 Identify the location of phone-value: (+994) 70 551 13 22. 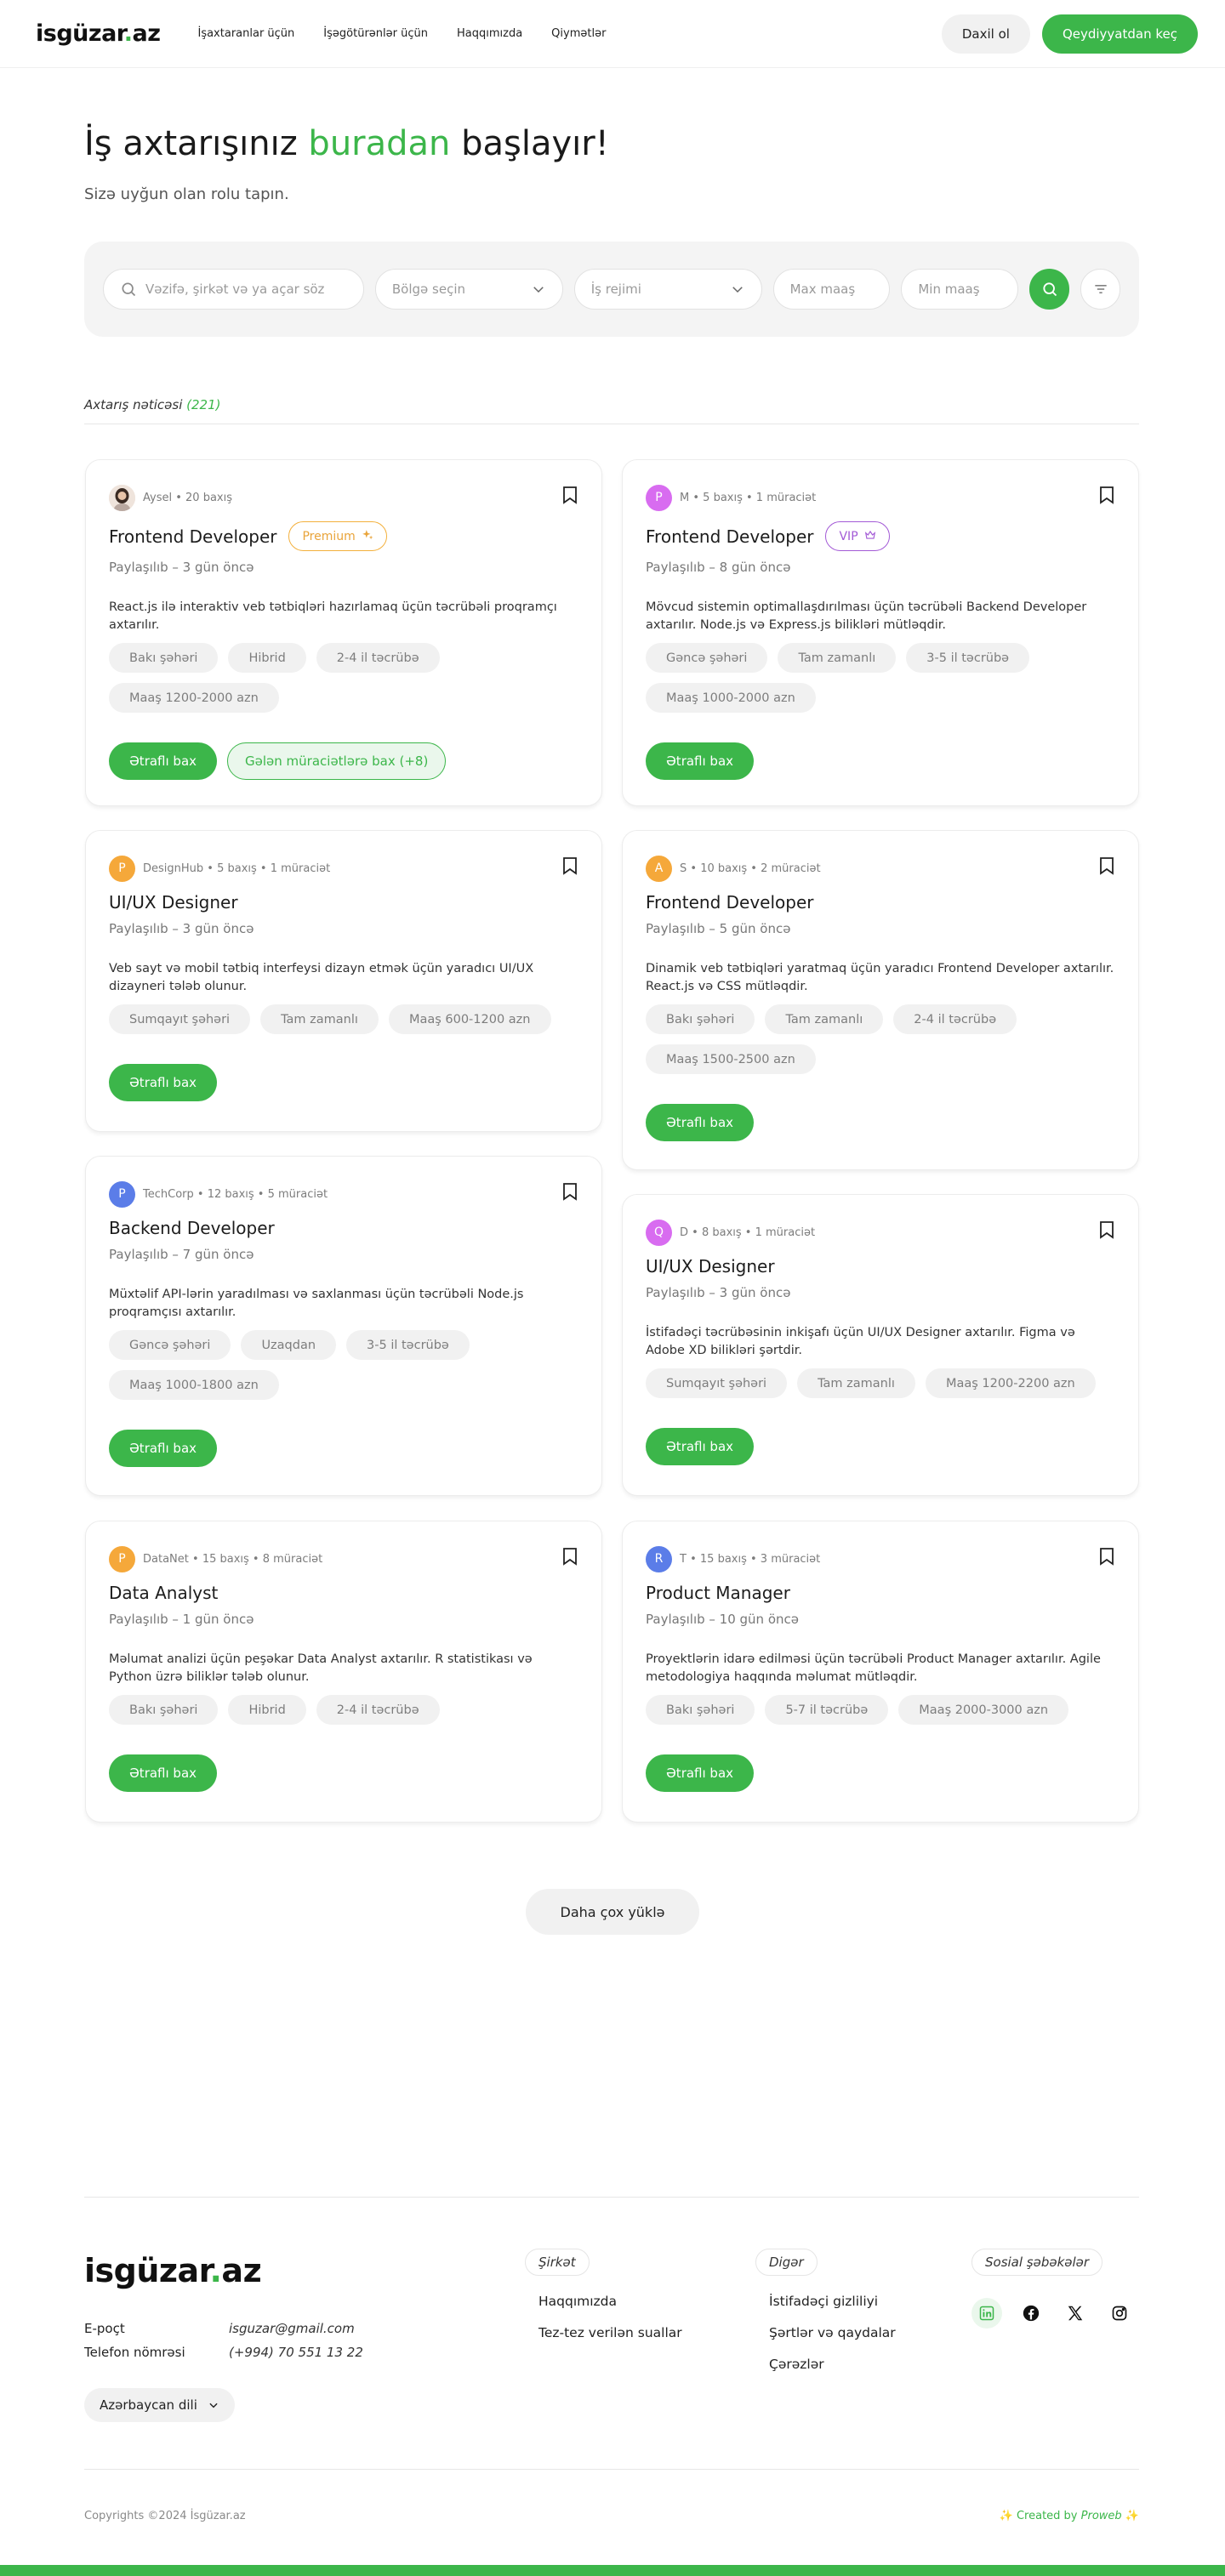
(296, 2352).